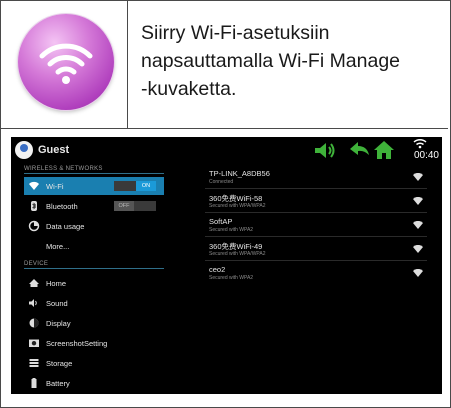 Image resolution: width=451 pixels, height=408 pixels. I want to click on network-status: Connected, so click(221, 182).